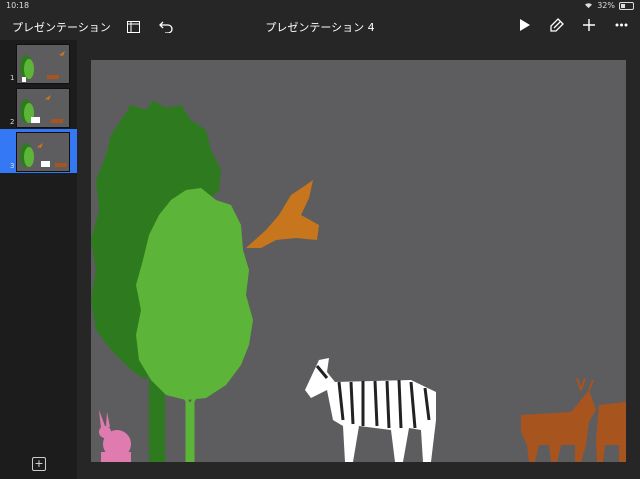 This screenshot has height=479, width=640. I want to click on status-time: 10:18, so click(18, 5).